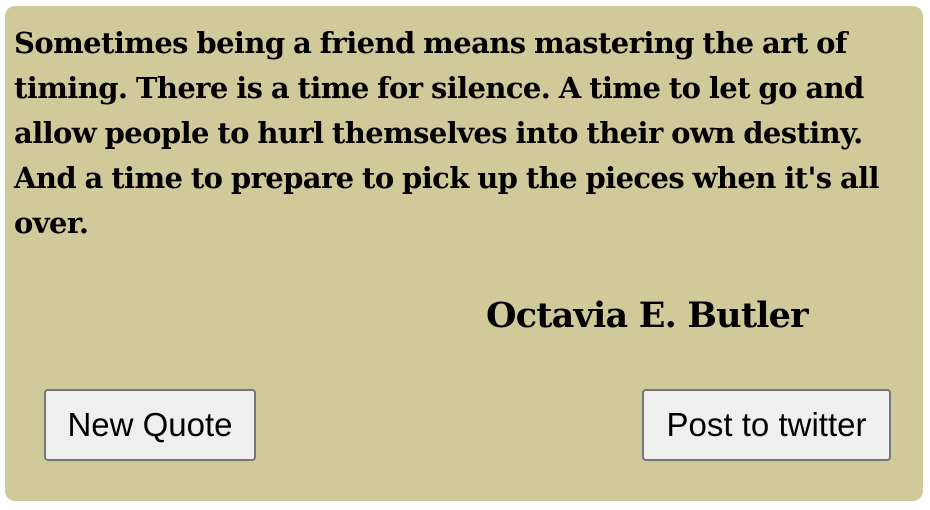  I want to click on post-to-twitter-button: Post to twitter, so click(766, 425).